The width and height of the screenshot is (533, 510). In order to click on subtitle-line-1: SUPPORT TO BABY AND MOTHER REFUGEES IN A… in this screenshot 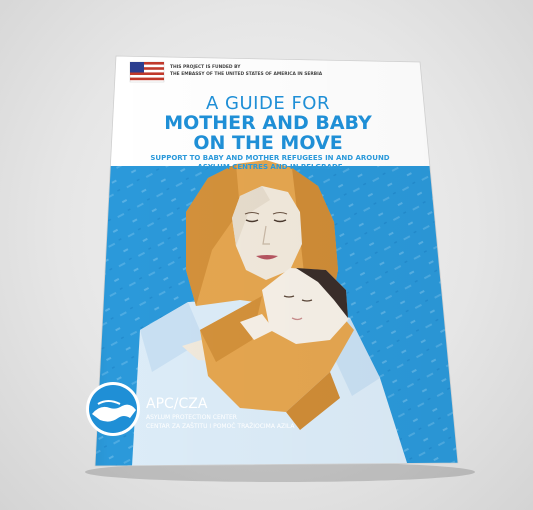, I will do `click(269, 158)`.